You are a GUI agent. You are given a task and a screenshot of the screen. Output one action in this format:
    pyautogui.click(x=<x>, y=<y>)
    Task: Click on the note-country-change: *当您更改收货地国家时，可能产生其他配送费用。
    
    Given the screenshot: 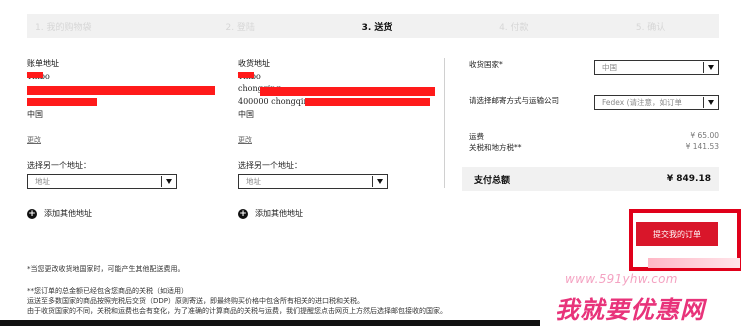 What is the action you would take?
    pyautogui.click(x=106, y=269)
    